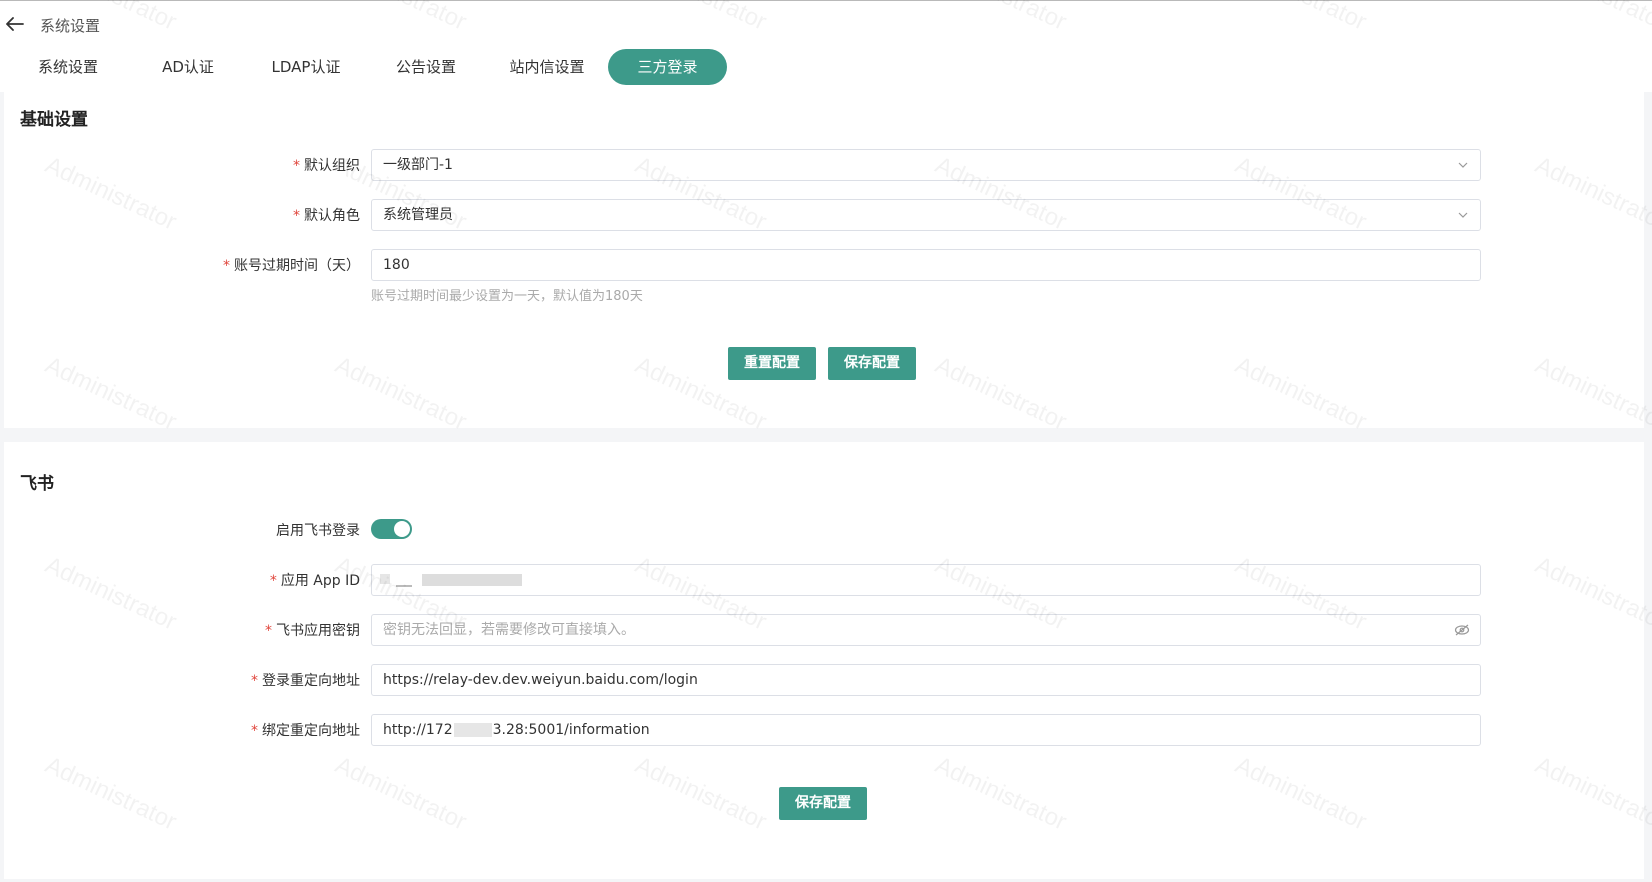 Image resolution: width=1652 pixels, height=882 pixels. Describe the element at coordinates (823, 803) in the screenshot. I see `feishu-save-config-button: 保存配置` at that location.